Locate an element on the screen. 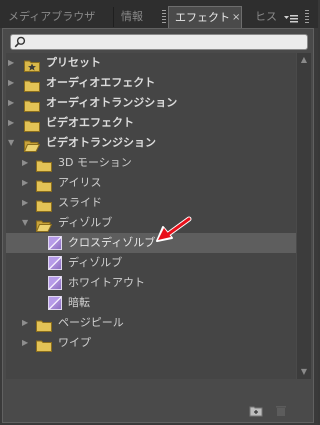  tree-label: ページピール is located at coordinates (91, 322).